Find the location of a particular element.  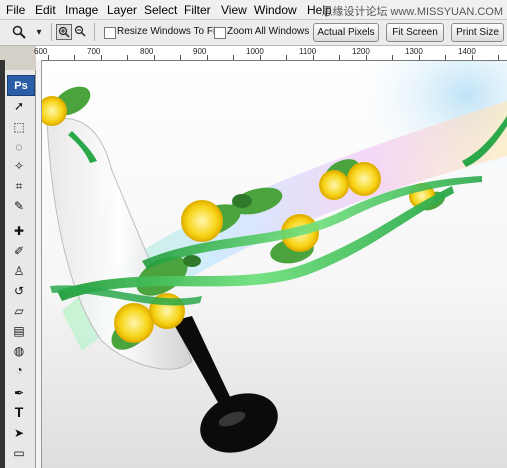

pen-icon: ✒ is located at coordinates (19, 393).